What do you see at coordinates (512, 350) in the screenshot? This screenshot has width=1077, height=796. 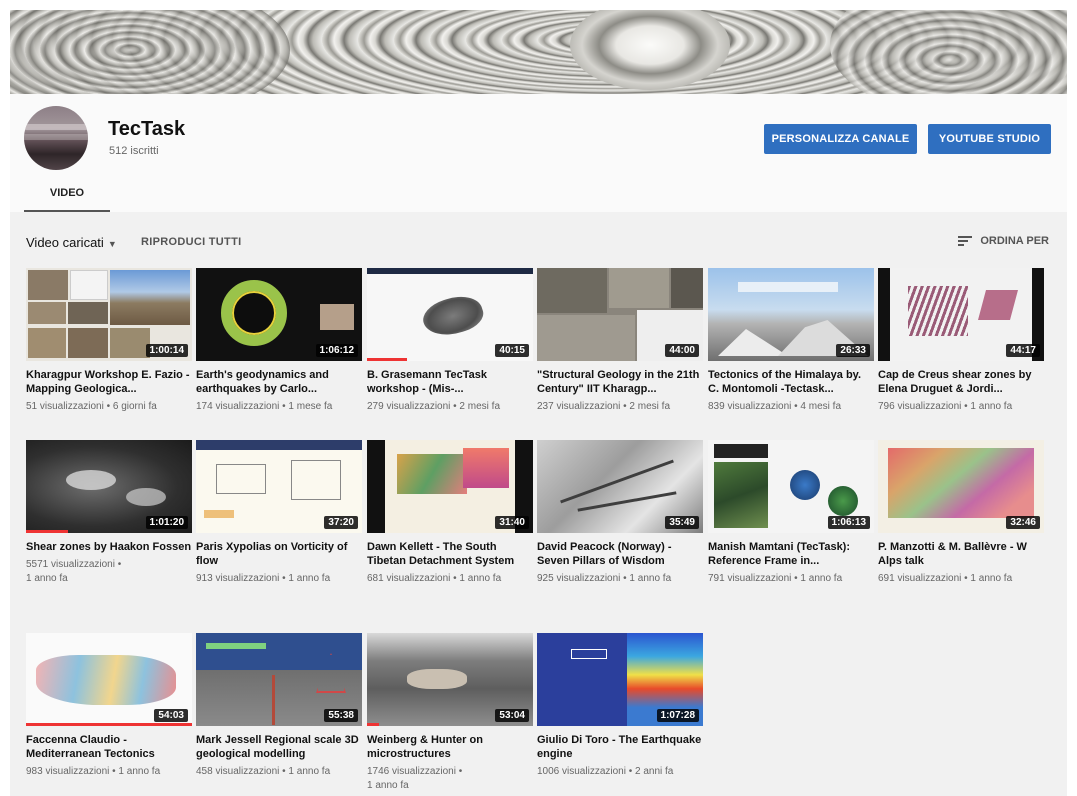 I see `video-duration: 40:15` at bounding box center [512, 350].